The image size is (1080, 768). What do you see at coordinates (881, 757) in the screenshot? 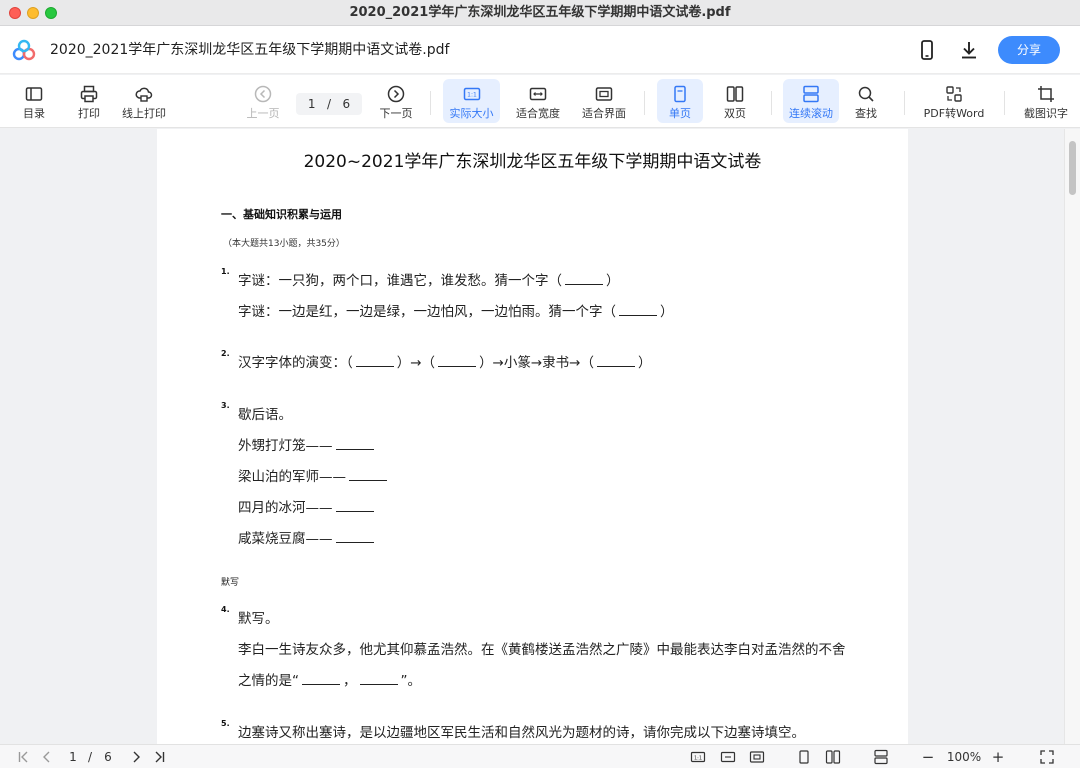
I see `status-continuous-scroll-button` at bounding box center [881, 757].